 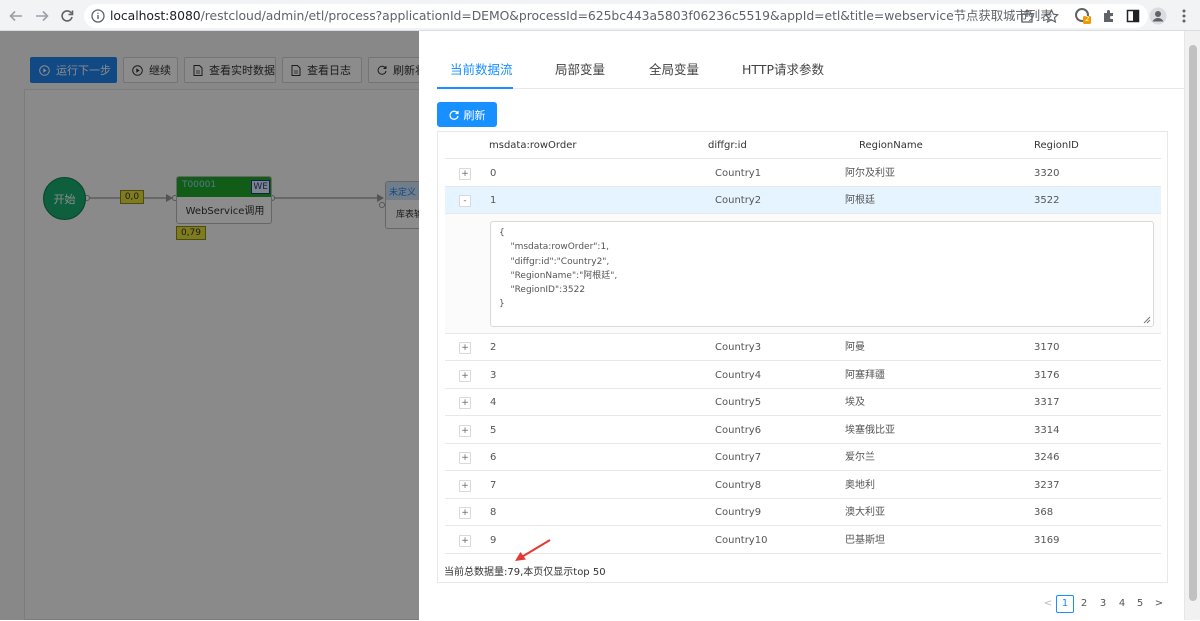 What do you see at coordinates (727, 145) in the screenshot?
I see `column-header: diffgr:id` at bounding box center [727, 145].